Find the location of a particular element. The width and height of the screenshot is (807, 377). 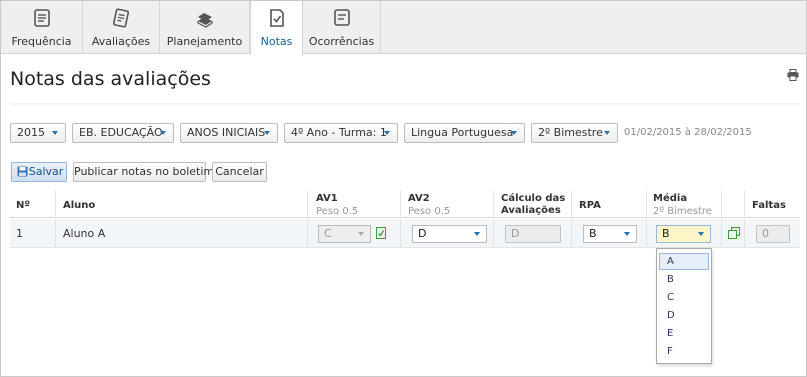

class-select: 4º Ano - Turma: 1 is located at coordinates (341, 133).